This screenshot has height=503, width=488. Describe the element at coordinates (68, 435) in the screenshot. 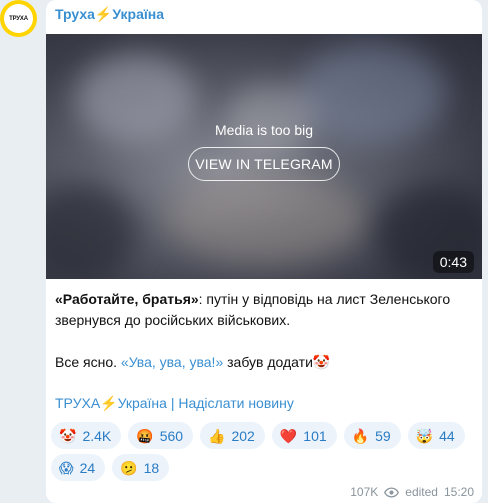

I see `clown-icon: 🤡` at that location.